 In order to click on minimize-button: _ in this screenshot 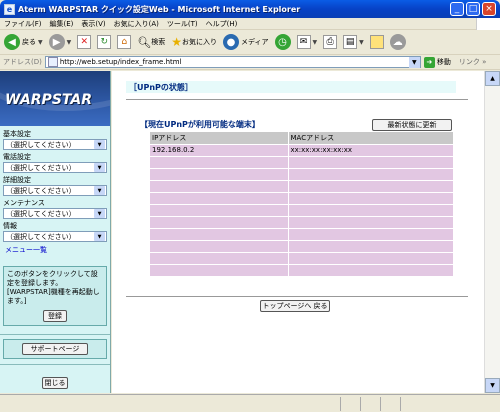, I will do `click(457, 9)`.